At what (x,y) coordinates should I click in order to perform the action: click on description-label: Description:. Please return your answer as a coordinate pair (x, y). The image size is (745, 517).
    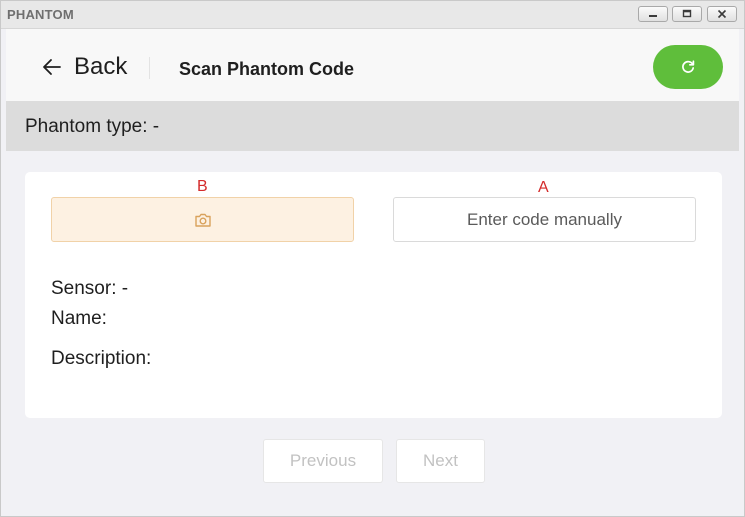
    Looking at the image, I should click on (101, 358).